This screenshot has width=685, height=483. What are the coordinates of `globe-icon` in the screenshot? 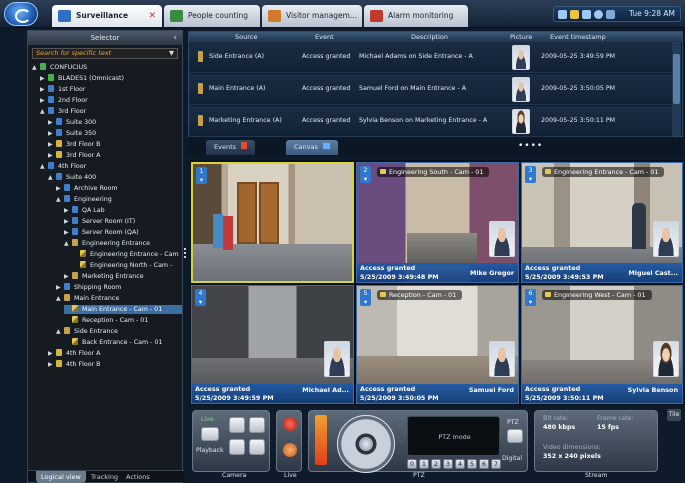 It's located at (598, 14).